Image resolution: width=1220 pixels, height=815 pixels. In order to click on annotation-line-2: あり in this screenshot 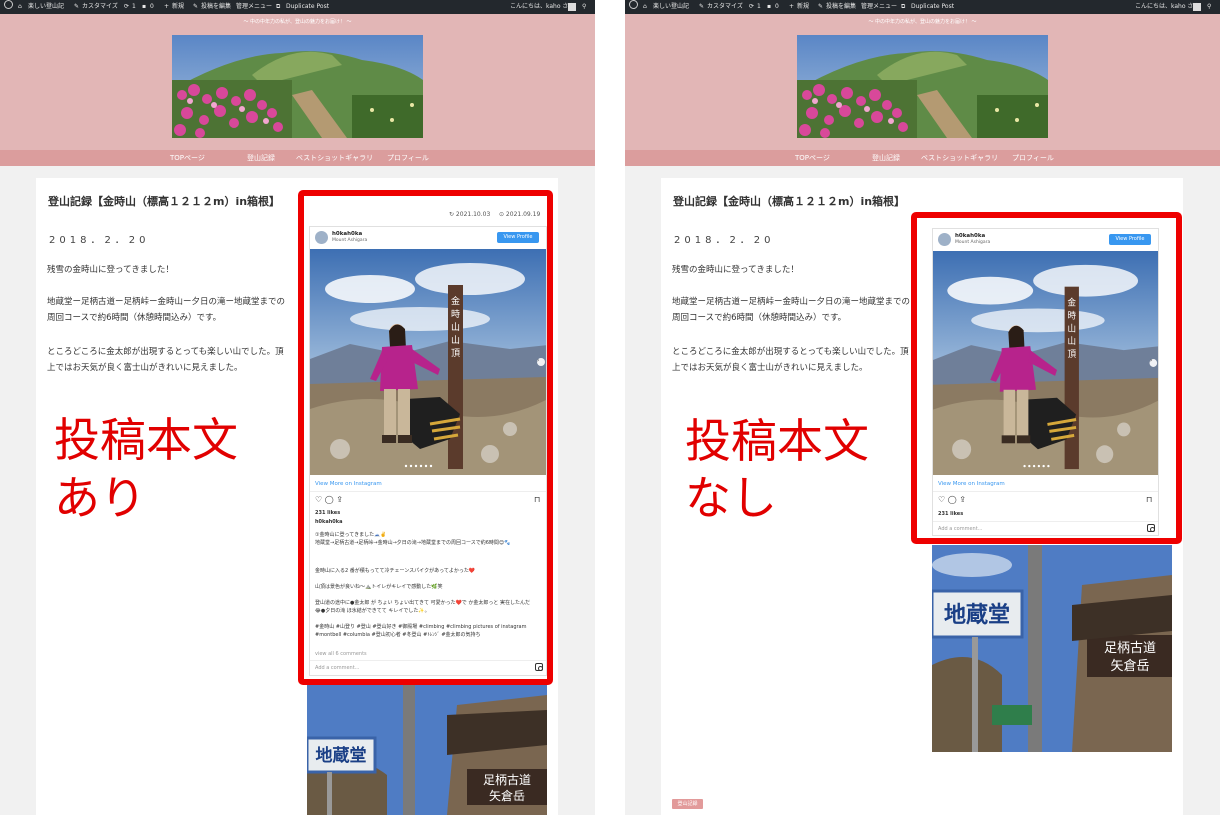, I will do `click(100, 498)`.